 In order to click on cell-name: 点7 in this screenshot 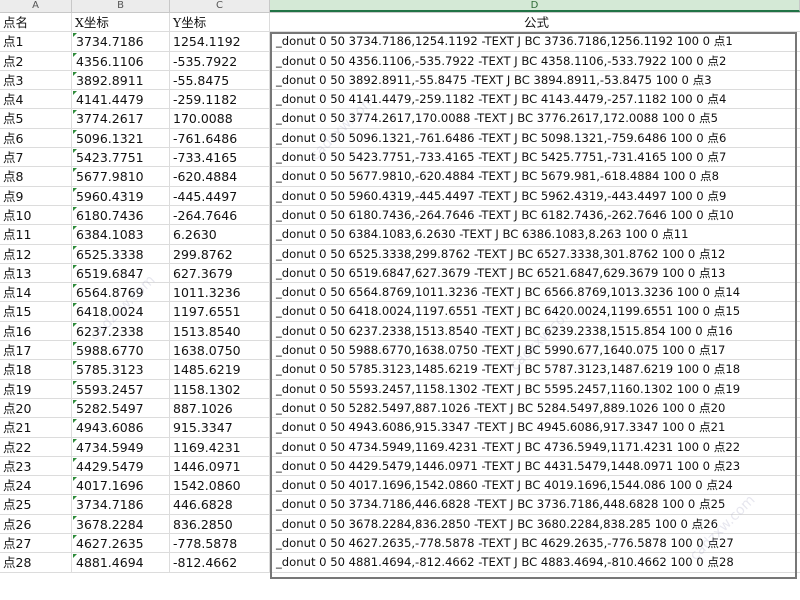, I will do `click(36, 157)`.